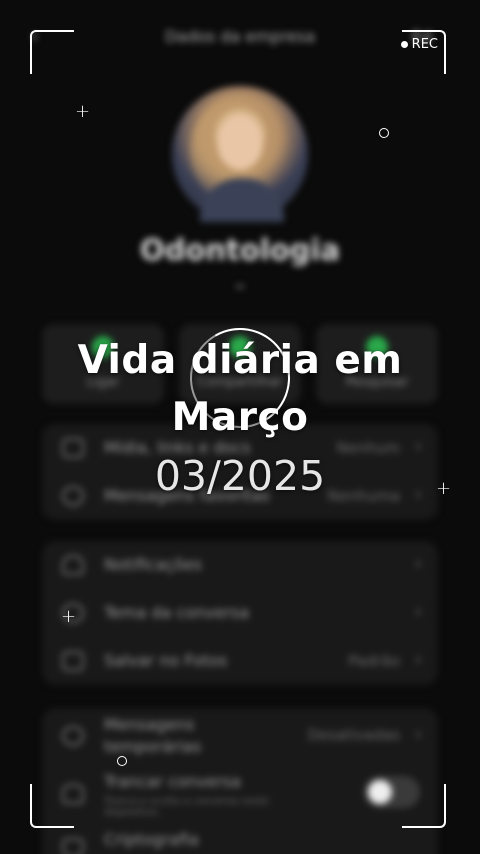  I want to click on video-title-line2: Março, so click(240, 417).